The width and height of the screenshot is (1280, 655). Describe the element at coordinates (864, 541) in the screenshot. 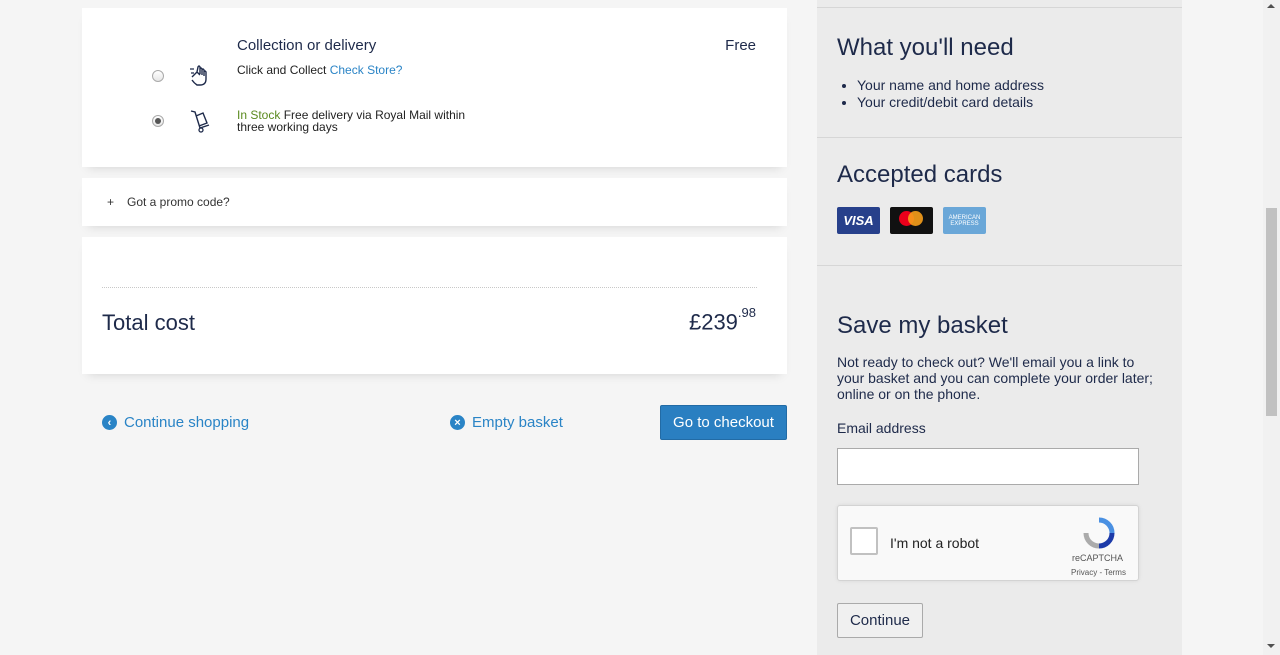

I see `recaptcha-checkbox` at that location.